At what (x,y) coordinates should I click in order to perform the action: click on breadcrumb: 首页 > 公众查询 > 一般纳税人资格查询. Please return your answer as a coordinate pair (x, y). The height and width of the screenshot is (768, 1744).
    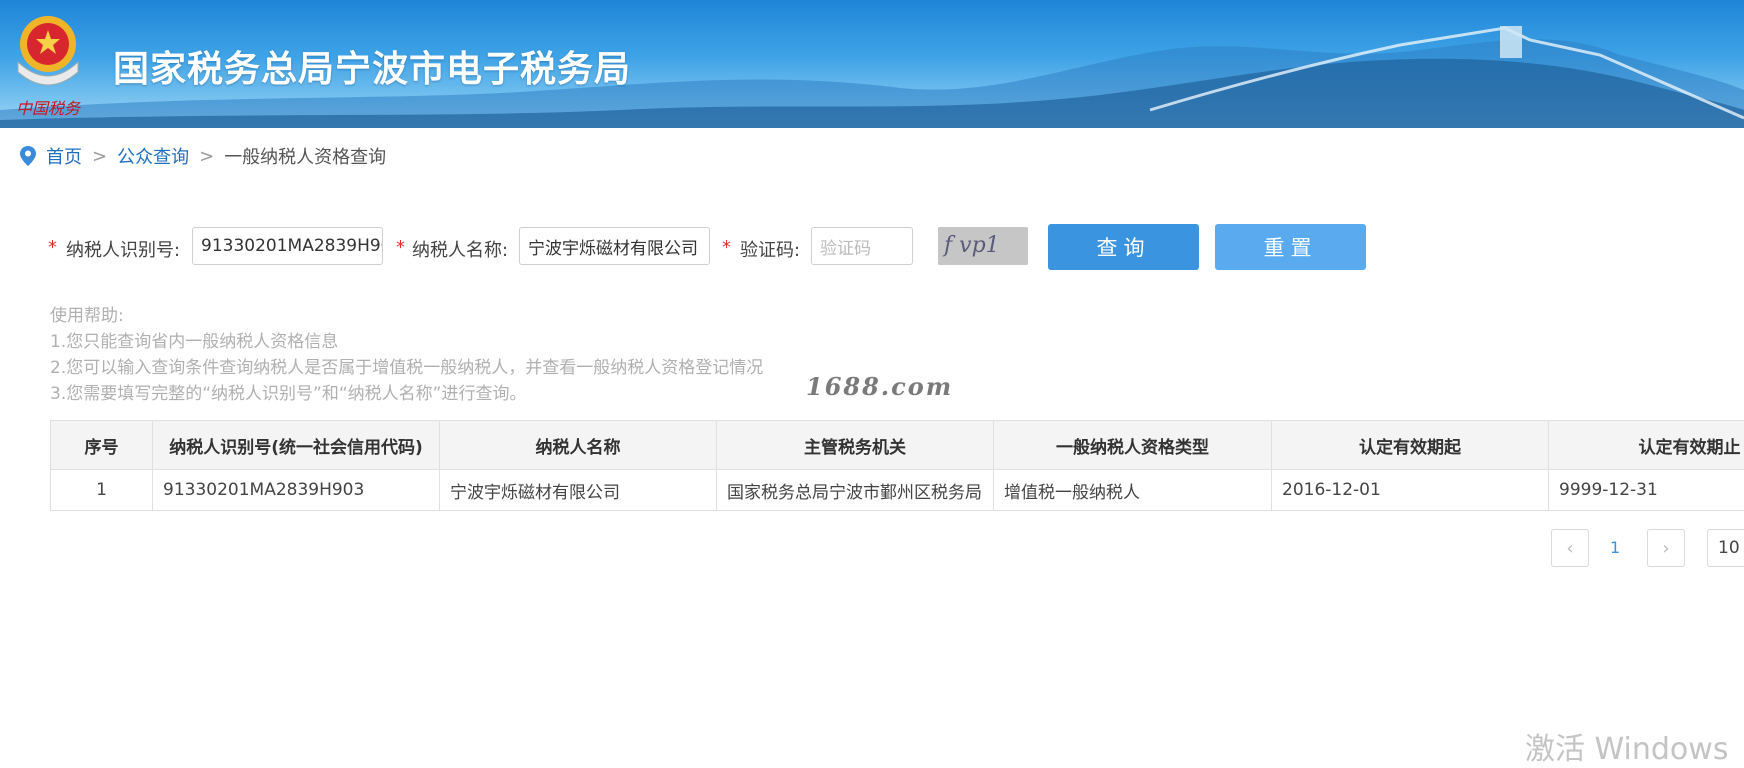
    Looking at the image, I should click on (203, 156).